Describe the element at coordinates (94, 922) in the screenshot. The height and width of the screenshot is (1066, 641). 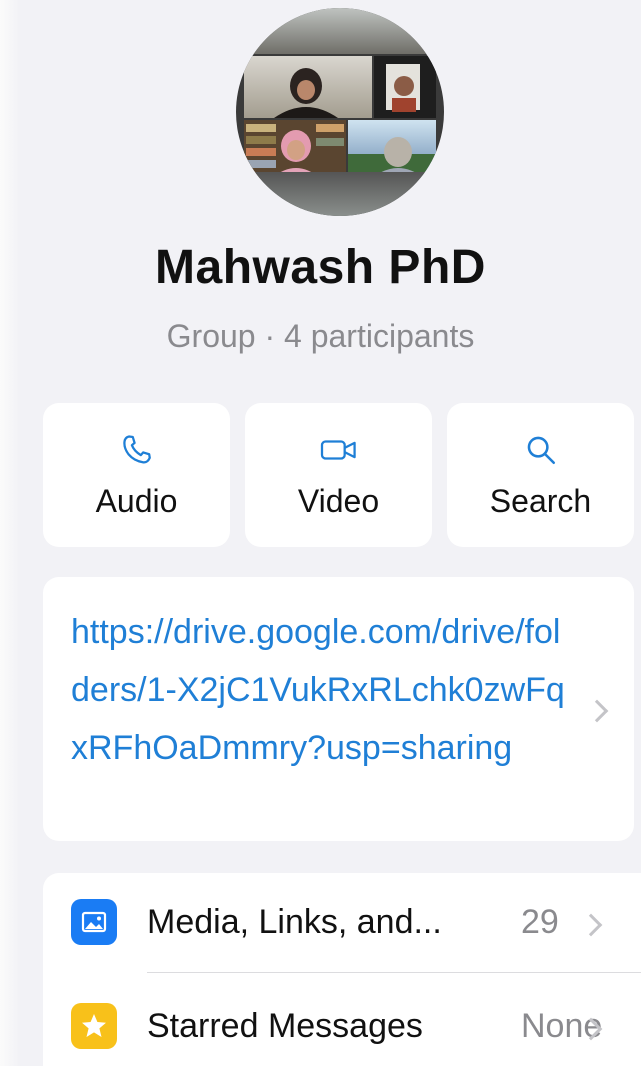
I see `photo-icon` at that location.